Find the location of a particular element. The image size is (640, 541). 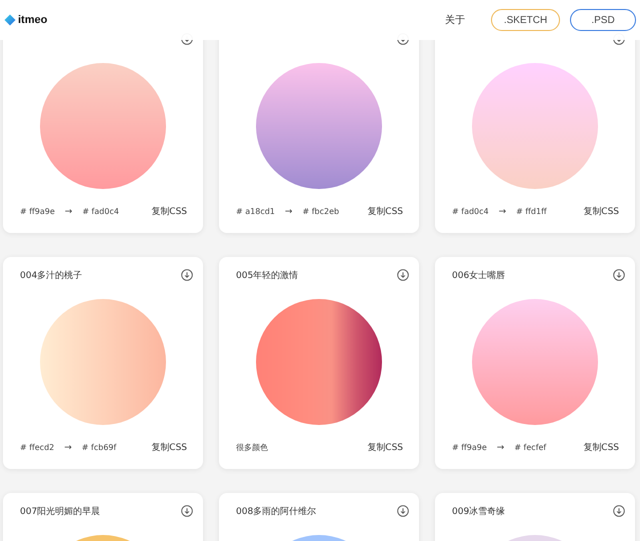

logo-icon is located at coordinates (10, 20).